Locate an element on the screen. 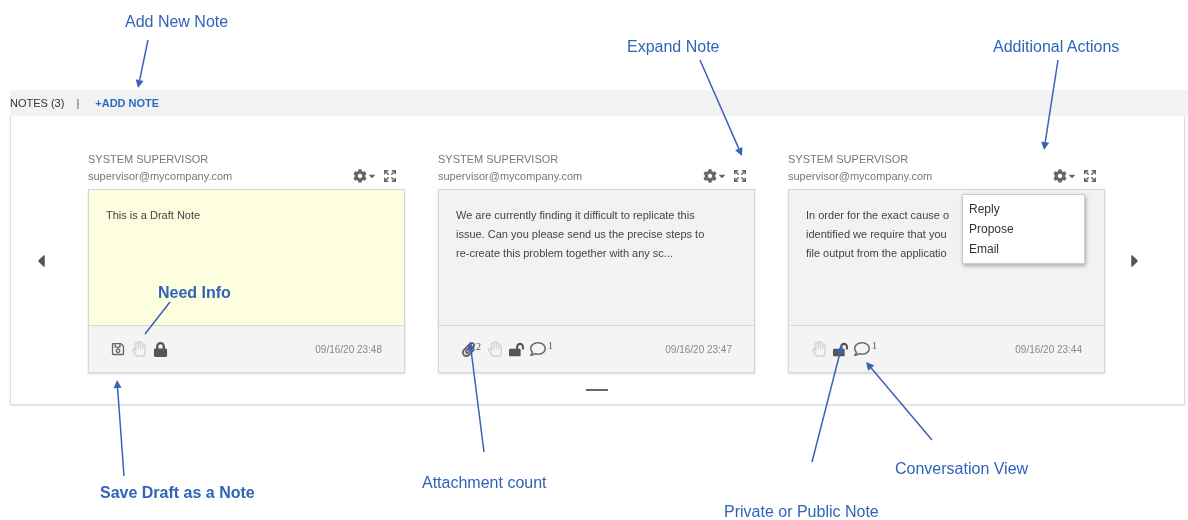  note-text-line: file output from the applicatio is located at coordinates (876, 253).